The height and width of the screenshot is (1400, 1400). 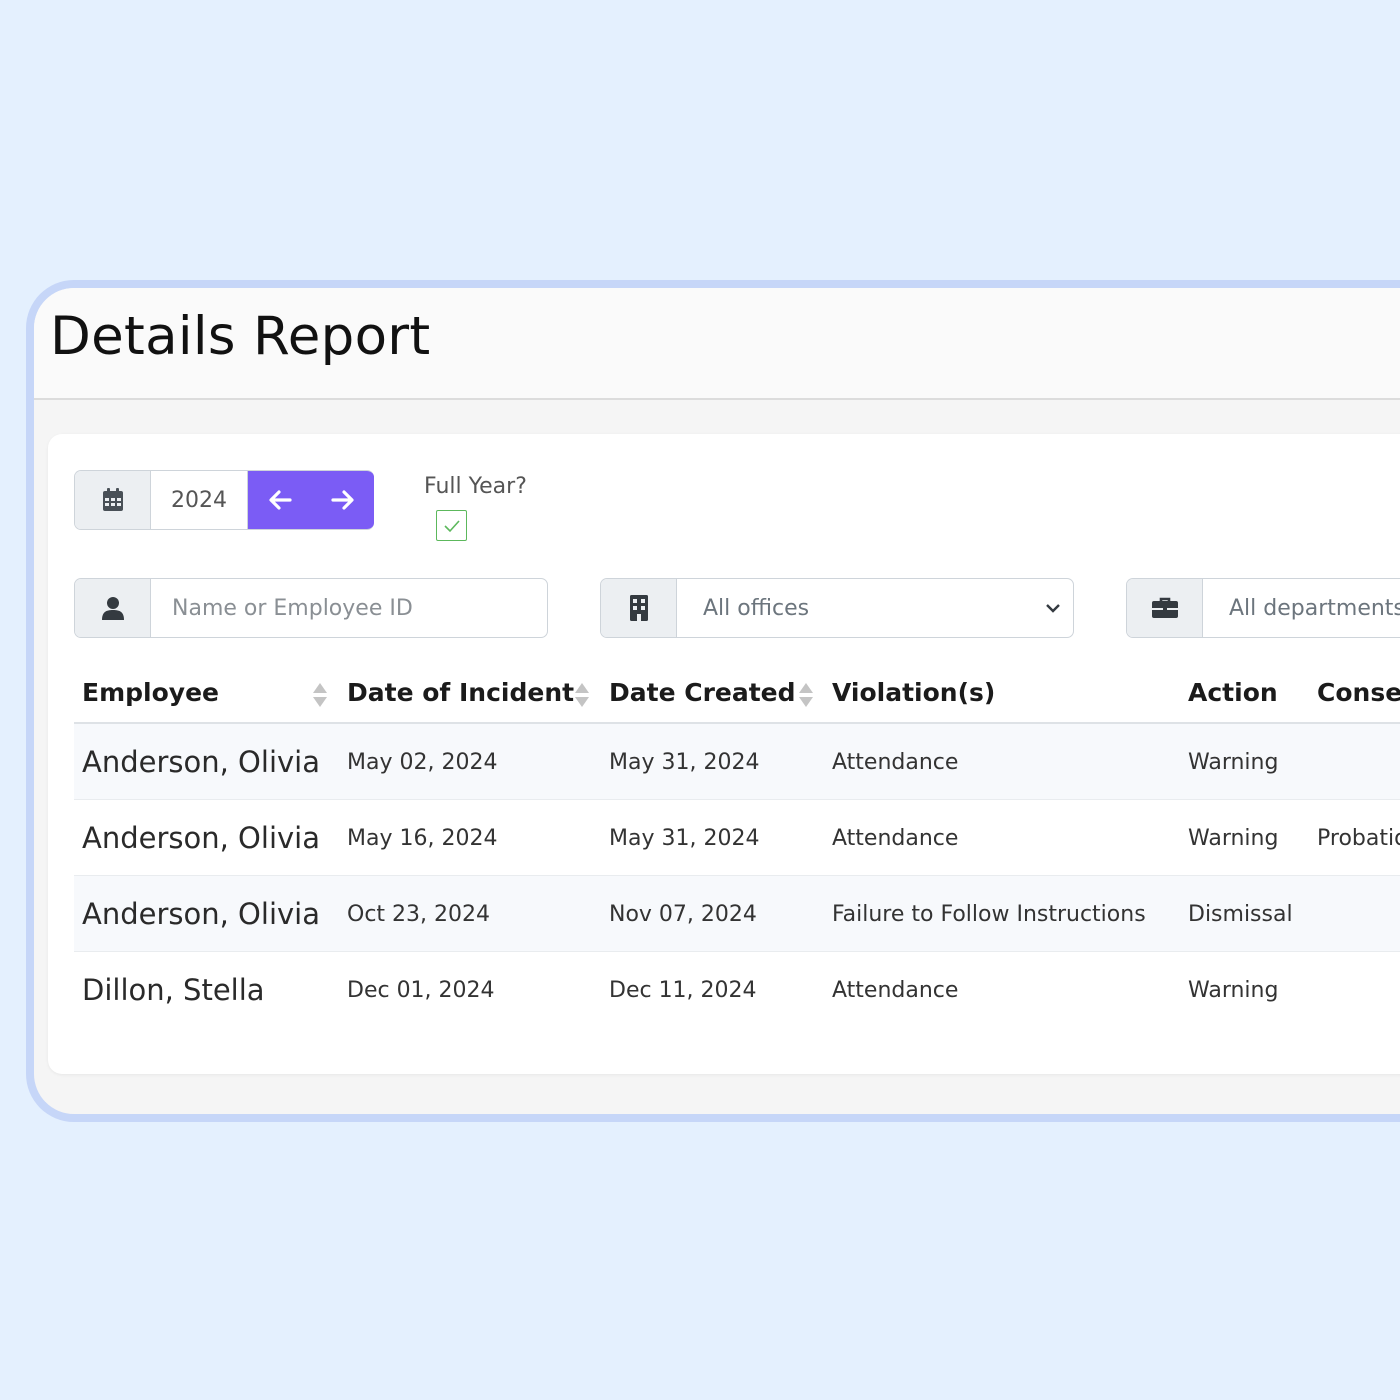 I want to click on column-header-action: Action, so click(x=1233, y=692).